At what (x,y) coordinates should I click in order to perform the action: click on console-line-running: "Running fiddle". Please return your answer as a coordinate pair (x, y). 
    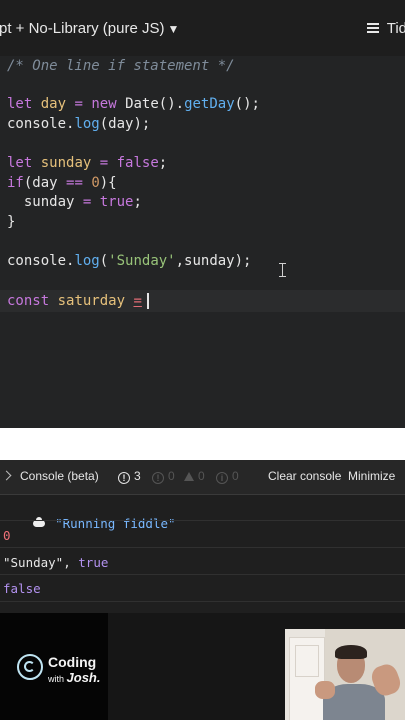
    Looking at the image, I should click on (89, 523).